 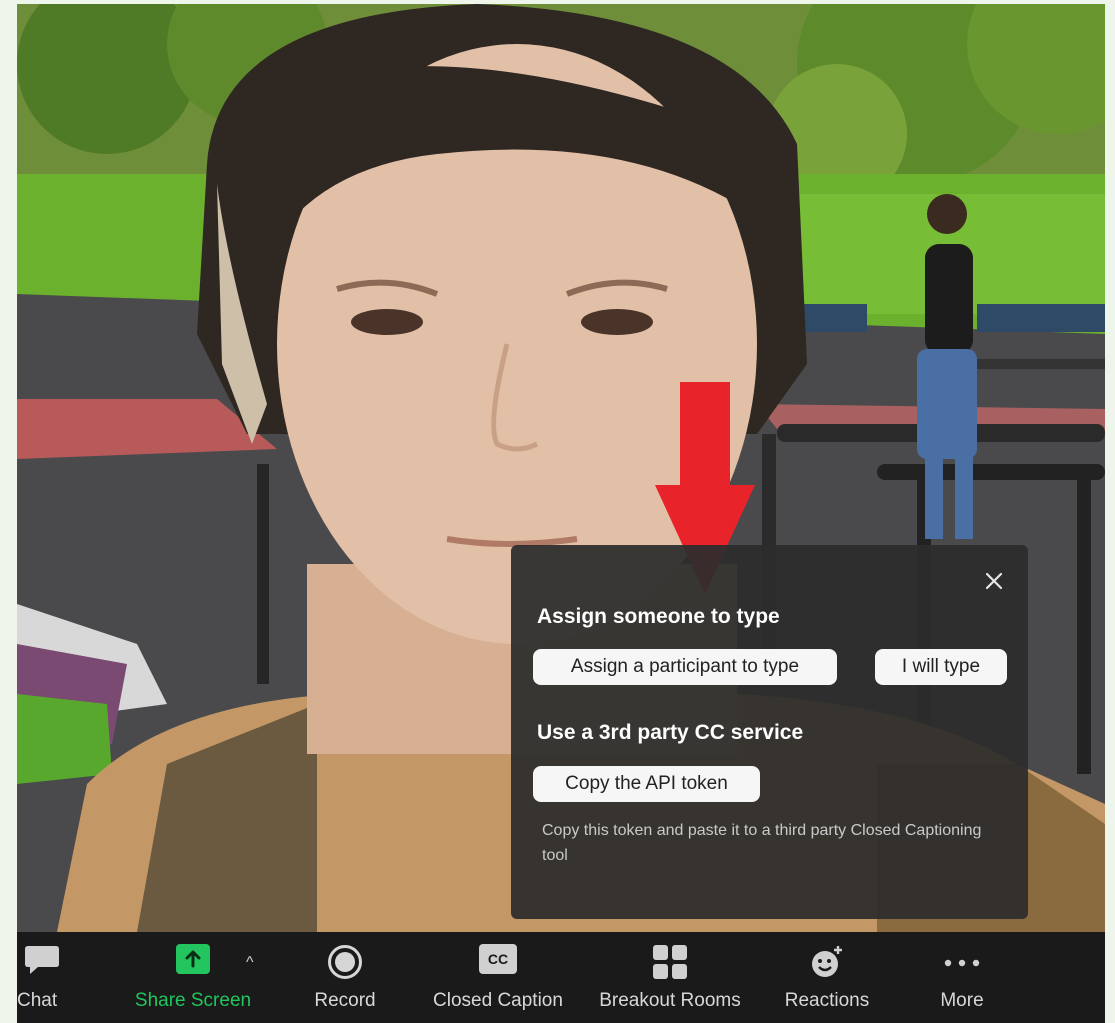 What do you see at coordinates (42, 962) in the screenshot?
I see `chat-bubble-icon` at bounding box center [42, 962].